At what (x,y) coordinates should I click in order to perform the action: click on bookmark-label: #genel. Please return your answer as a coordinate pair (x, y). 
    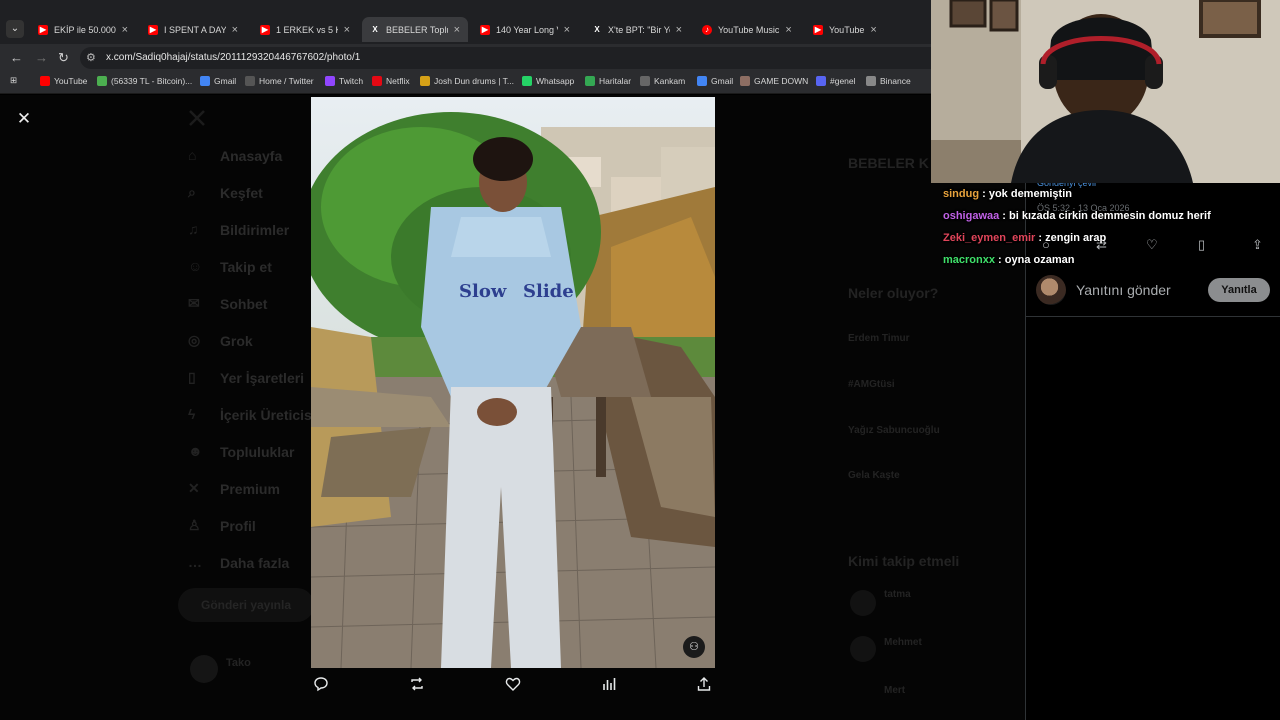
    Looking at the image, I should click on (843, 81).